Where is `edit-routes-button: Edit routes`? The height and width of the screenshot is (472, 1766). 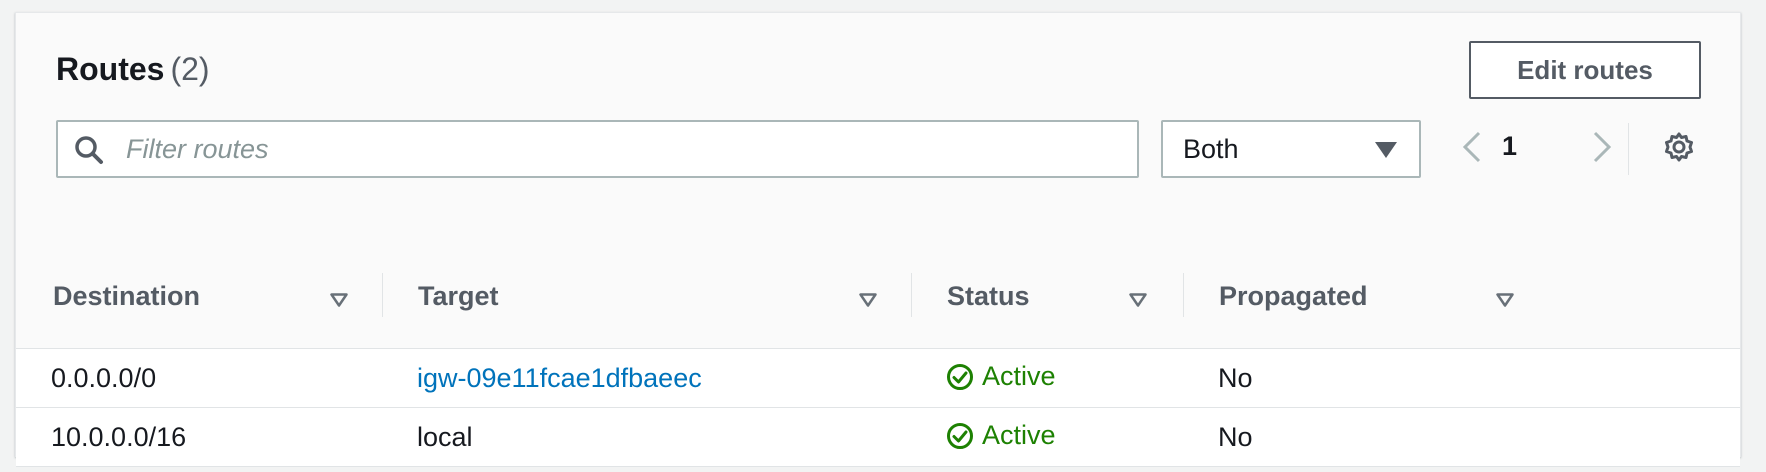
edit-routes-button: Edit routes is located at coordinates (1585, 70).